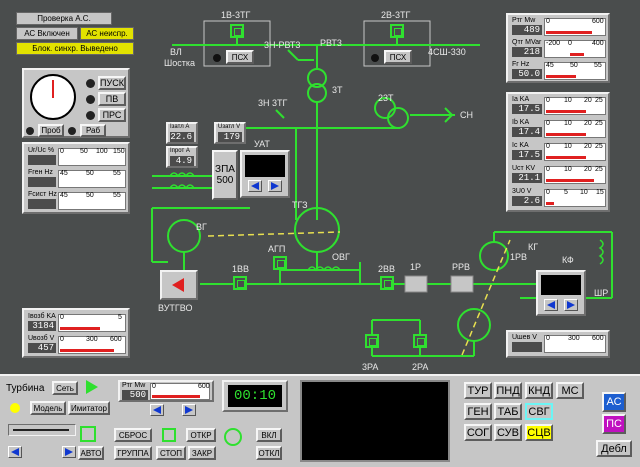 This screenshot has height=467, width=640. What do you see at coordinates (300, 205) in the screenshot?
I see `tg3-label: ТГЗ` at bounding box center [300, 205].